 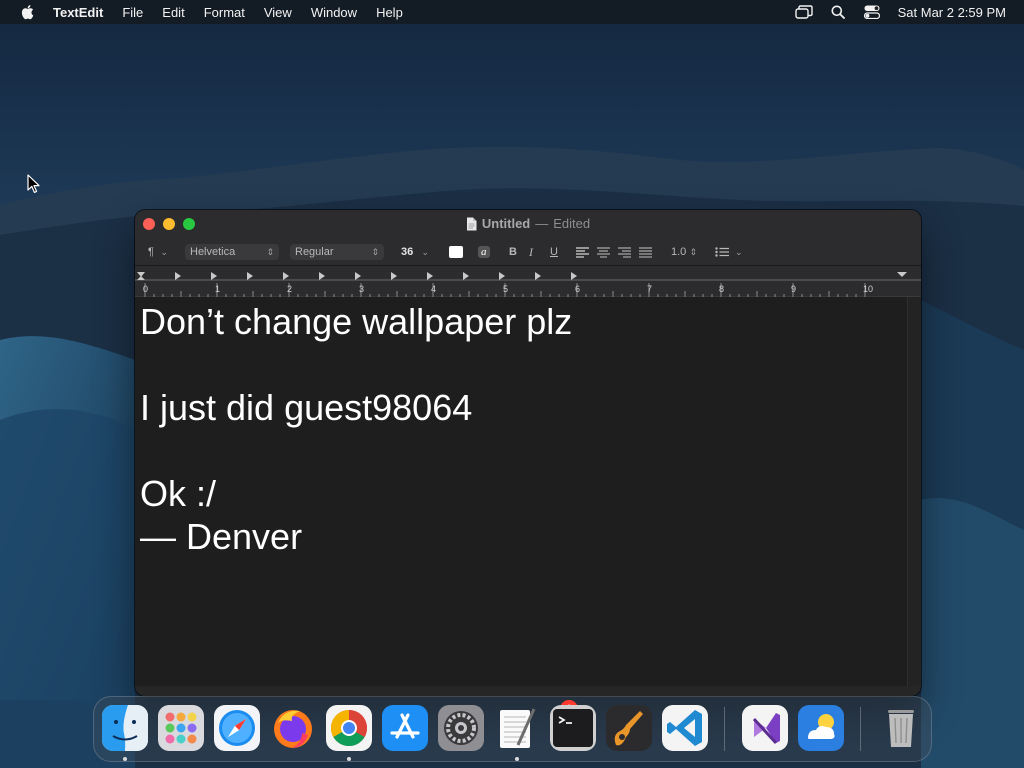 I want to click on edited-status: Edited, so click(x=572, y=223).